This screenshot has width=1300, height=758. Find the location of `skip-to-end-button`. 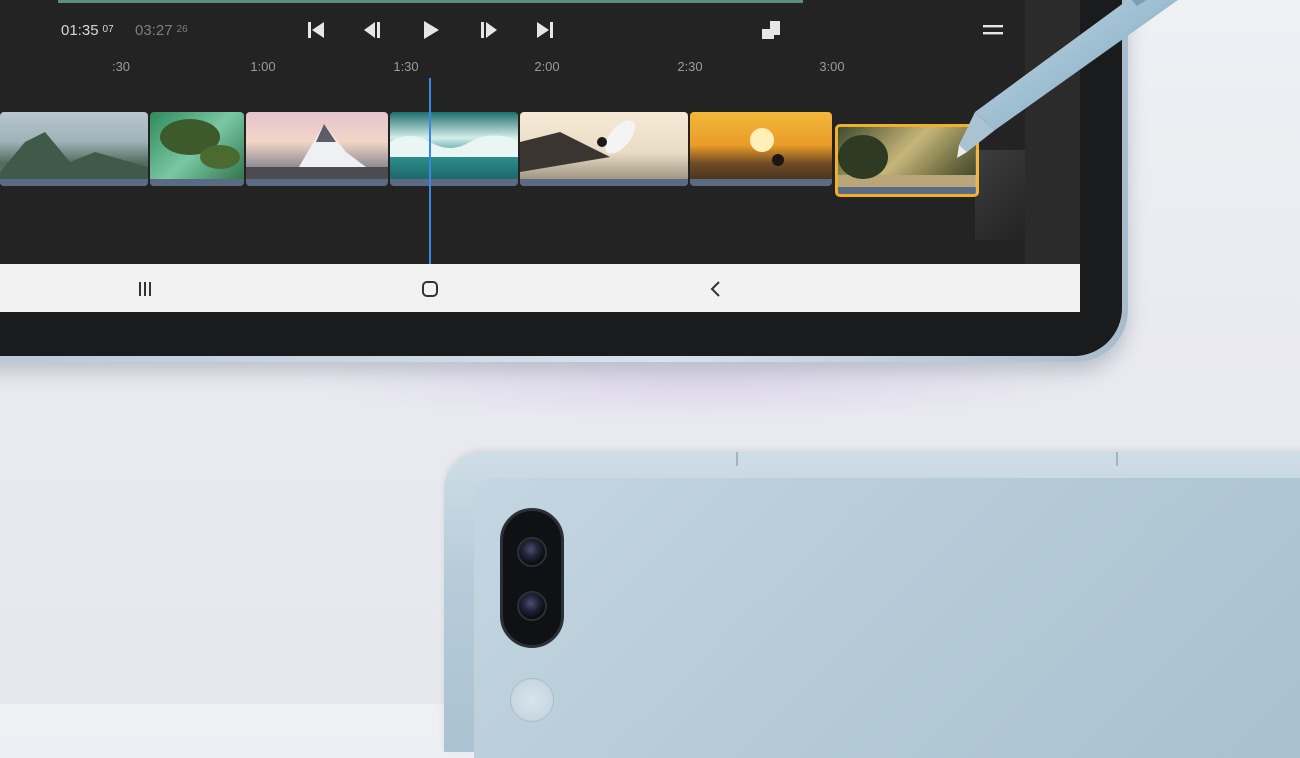

skip-to-end-button is located at coordinates (545, 30).